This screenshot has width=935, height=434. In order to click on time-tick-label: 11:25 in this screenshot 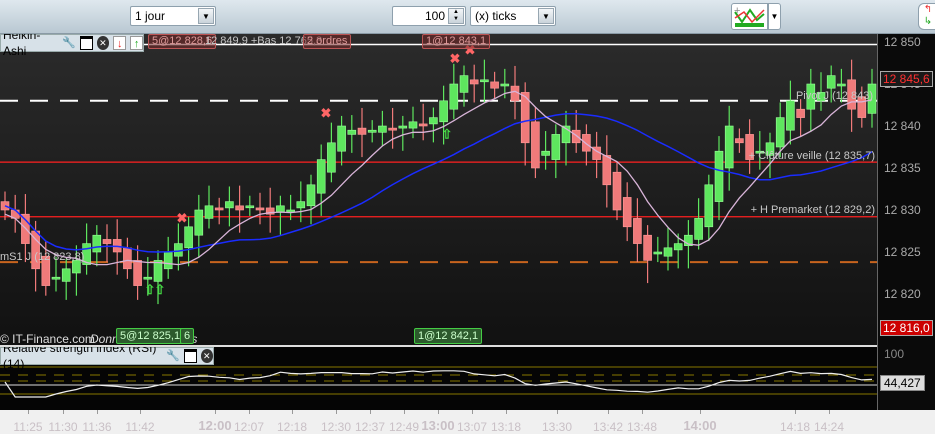, I will do `click(28, 427)`.